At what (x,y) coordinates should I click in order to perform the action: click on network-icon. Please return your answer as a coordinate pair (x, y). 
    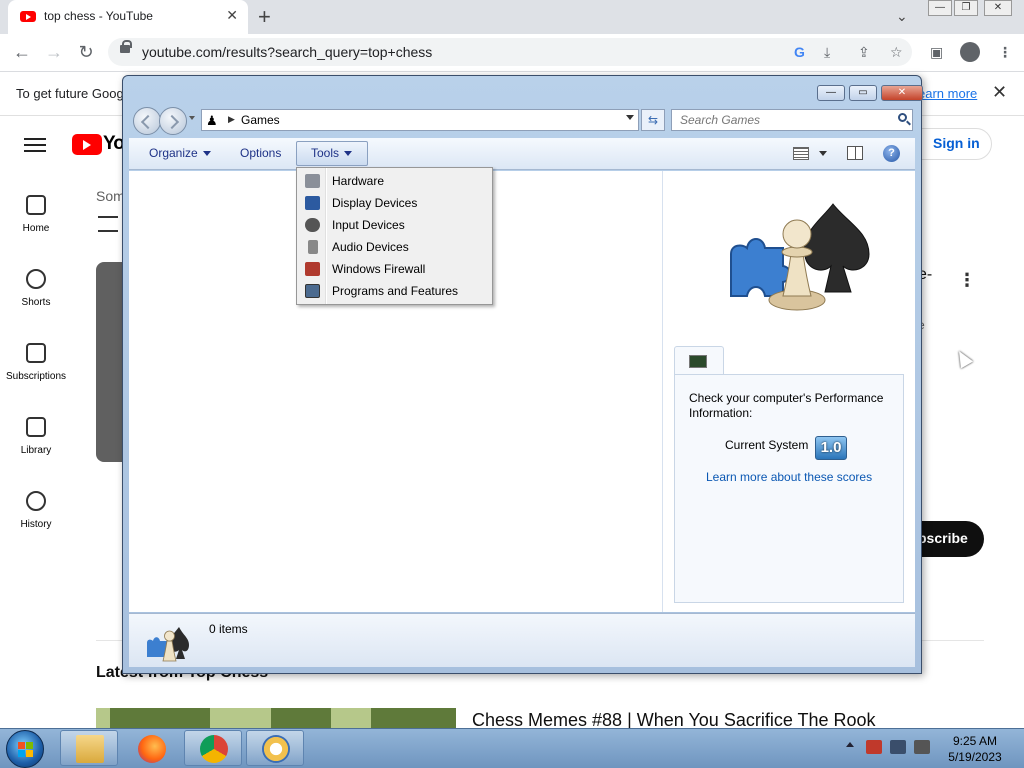
    Looking at the image, I should click on (898, 747).